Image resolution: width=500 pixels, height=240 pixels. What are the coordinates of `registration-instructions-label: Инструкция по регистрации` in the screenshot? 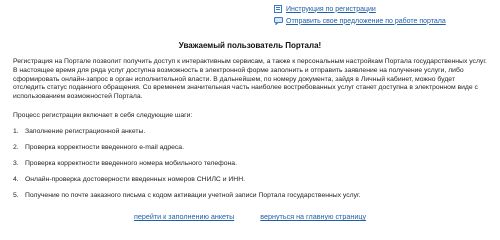 It's located at (331, 9).